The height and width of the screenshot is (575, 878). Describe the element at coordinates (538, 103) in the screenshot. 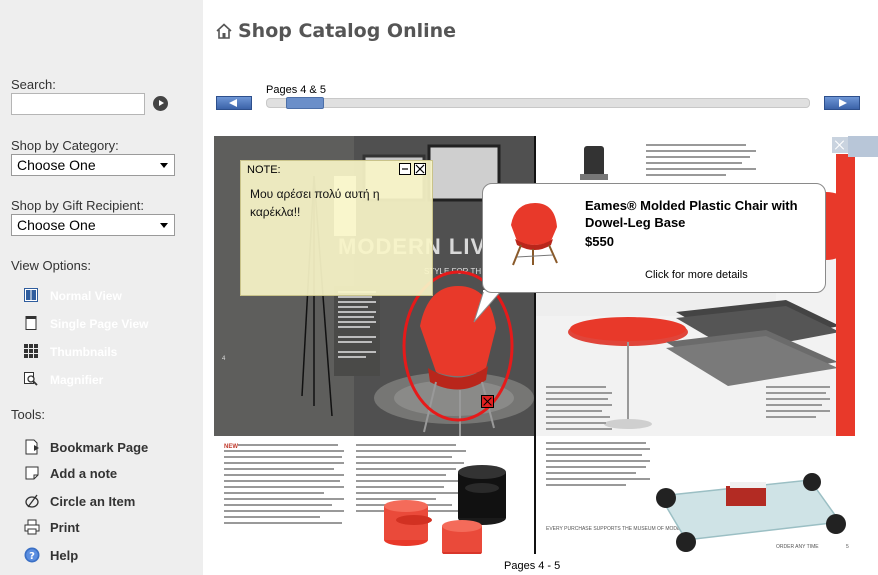

I see `page-slider-track` at that location.